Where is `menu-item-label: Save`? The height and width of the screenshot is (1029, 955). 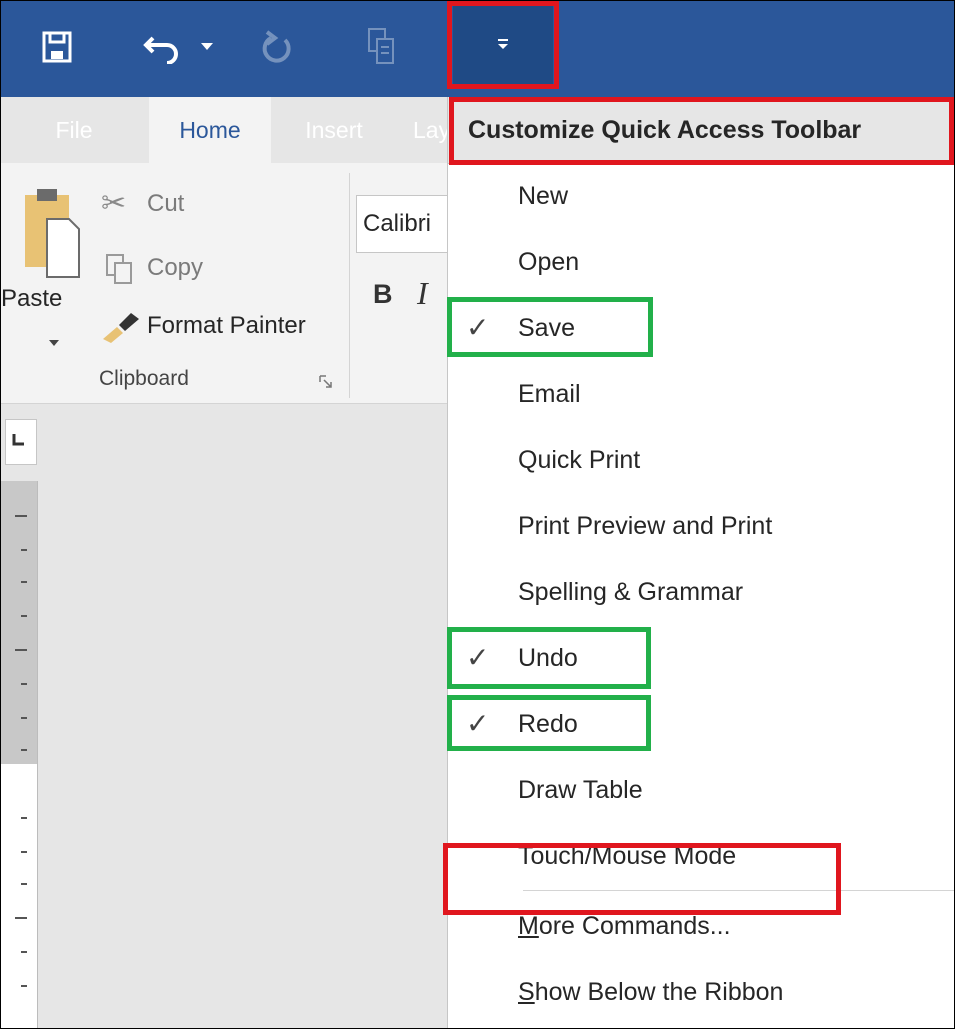 menu-item-label: Save is located at coordinates (546, 328).